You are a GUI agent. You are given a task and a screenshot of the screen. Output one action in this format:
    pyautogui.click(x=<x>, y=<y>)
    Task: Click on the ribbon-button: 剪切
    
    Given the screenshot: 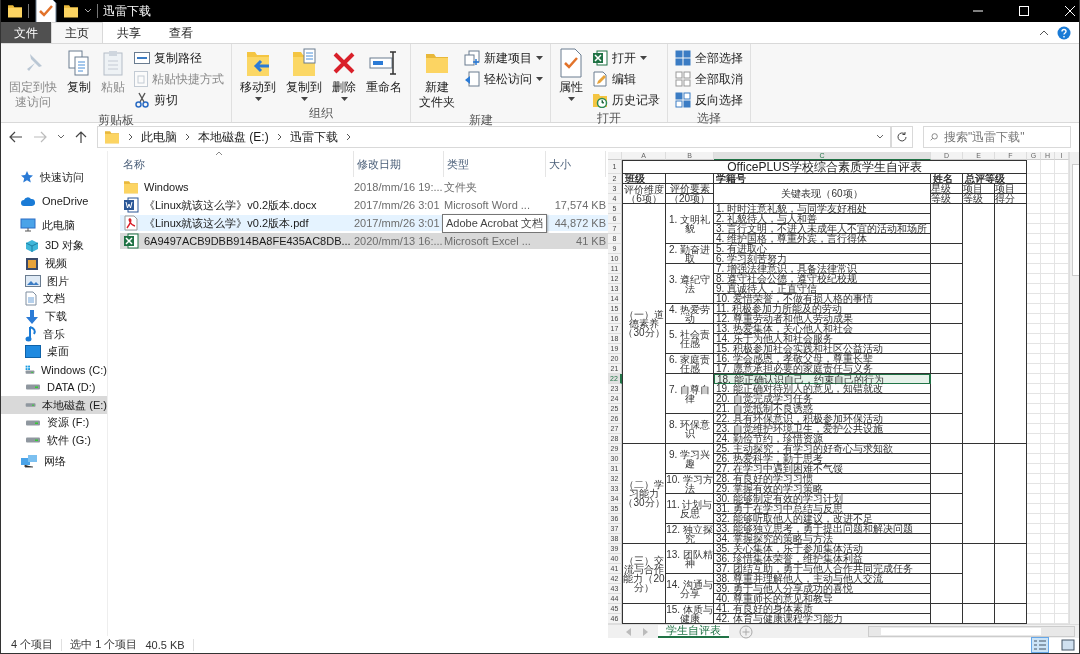 What is the action you would take?
    pyautogui.click(x=179, y=100)
    